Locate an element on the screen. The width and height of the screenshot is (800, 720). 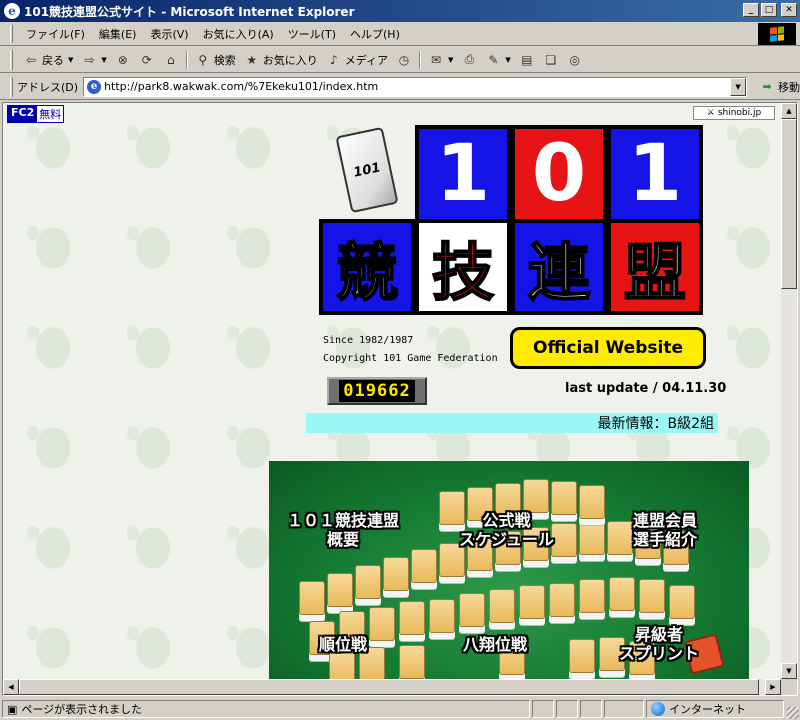
back-button: ⇦ 戻る ▼ is located at coordinates (48, 60).